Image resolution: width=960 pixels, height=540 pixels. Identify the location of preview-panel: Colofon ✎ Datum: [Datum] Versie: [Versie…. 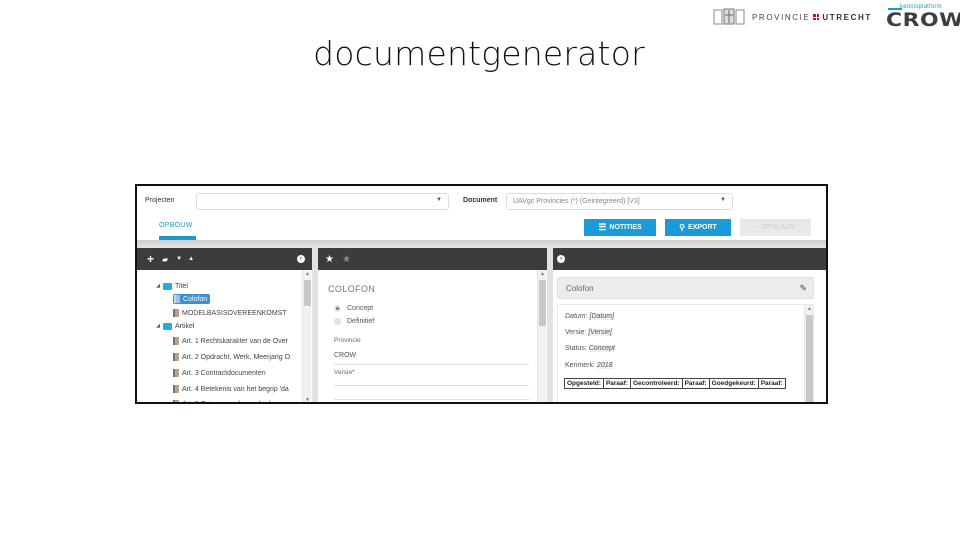
(689, 336).